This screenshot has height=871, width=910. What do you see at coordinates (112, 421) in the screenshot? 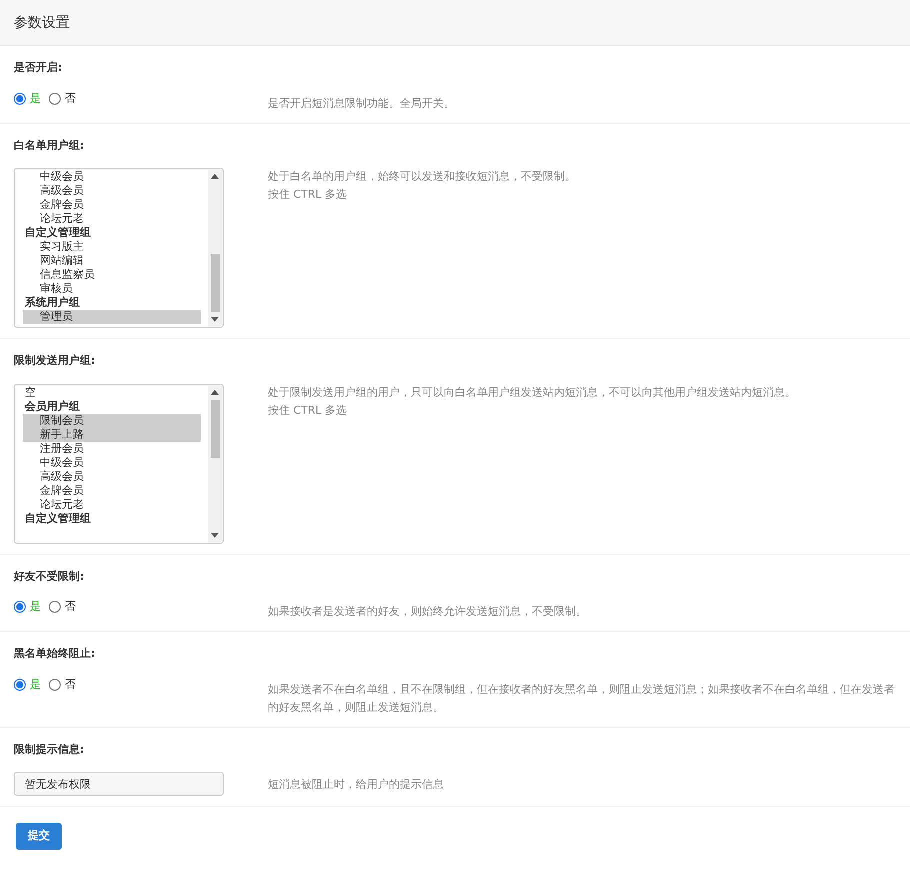
I see `list-option: 限制会员` at bounding box center [112, 421].